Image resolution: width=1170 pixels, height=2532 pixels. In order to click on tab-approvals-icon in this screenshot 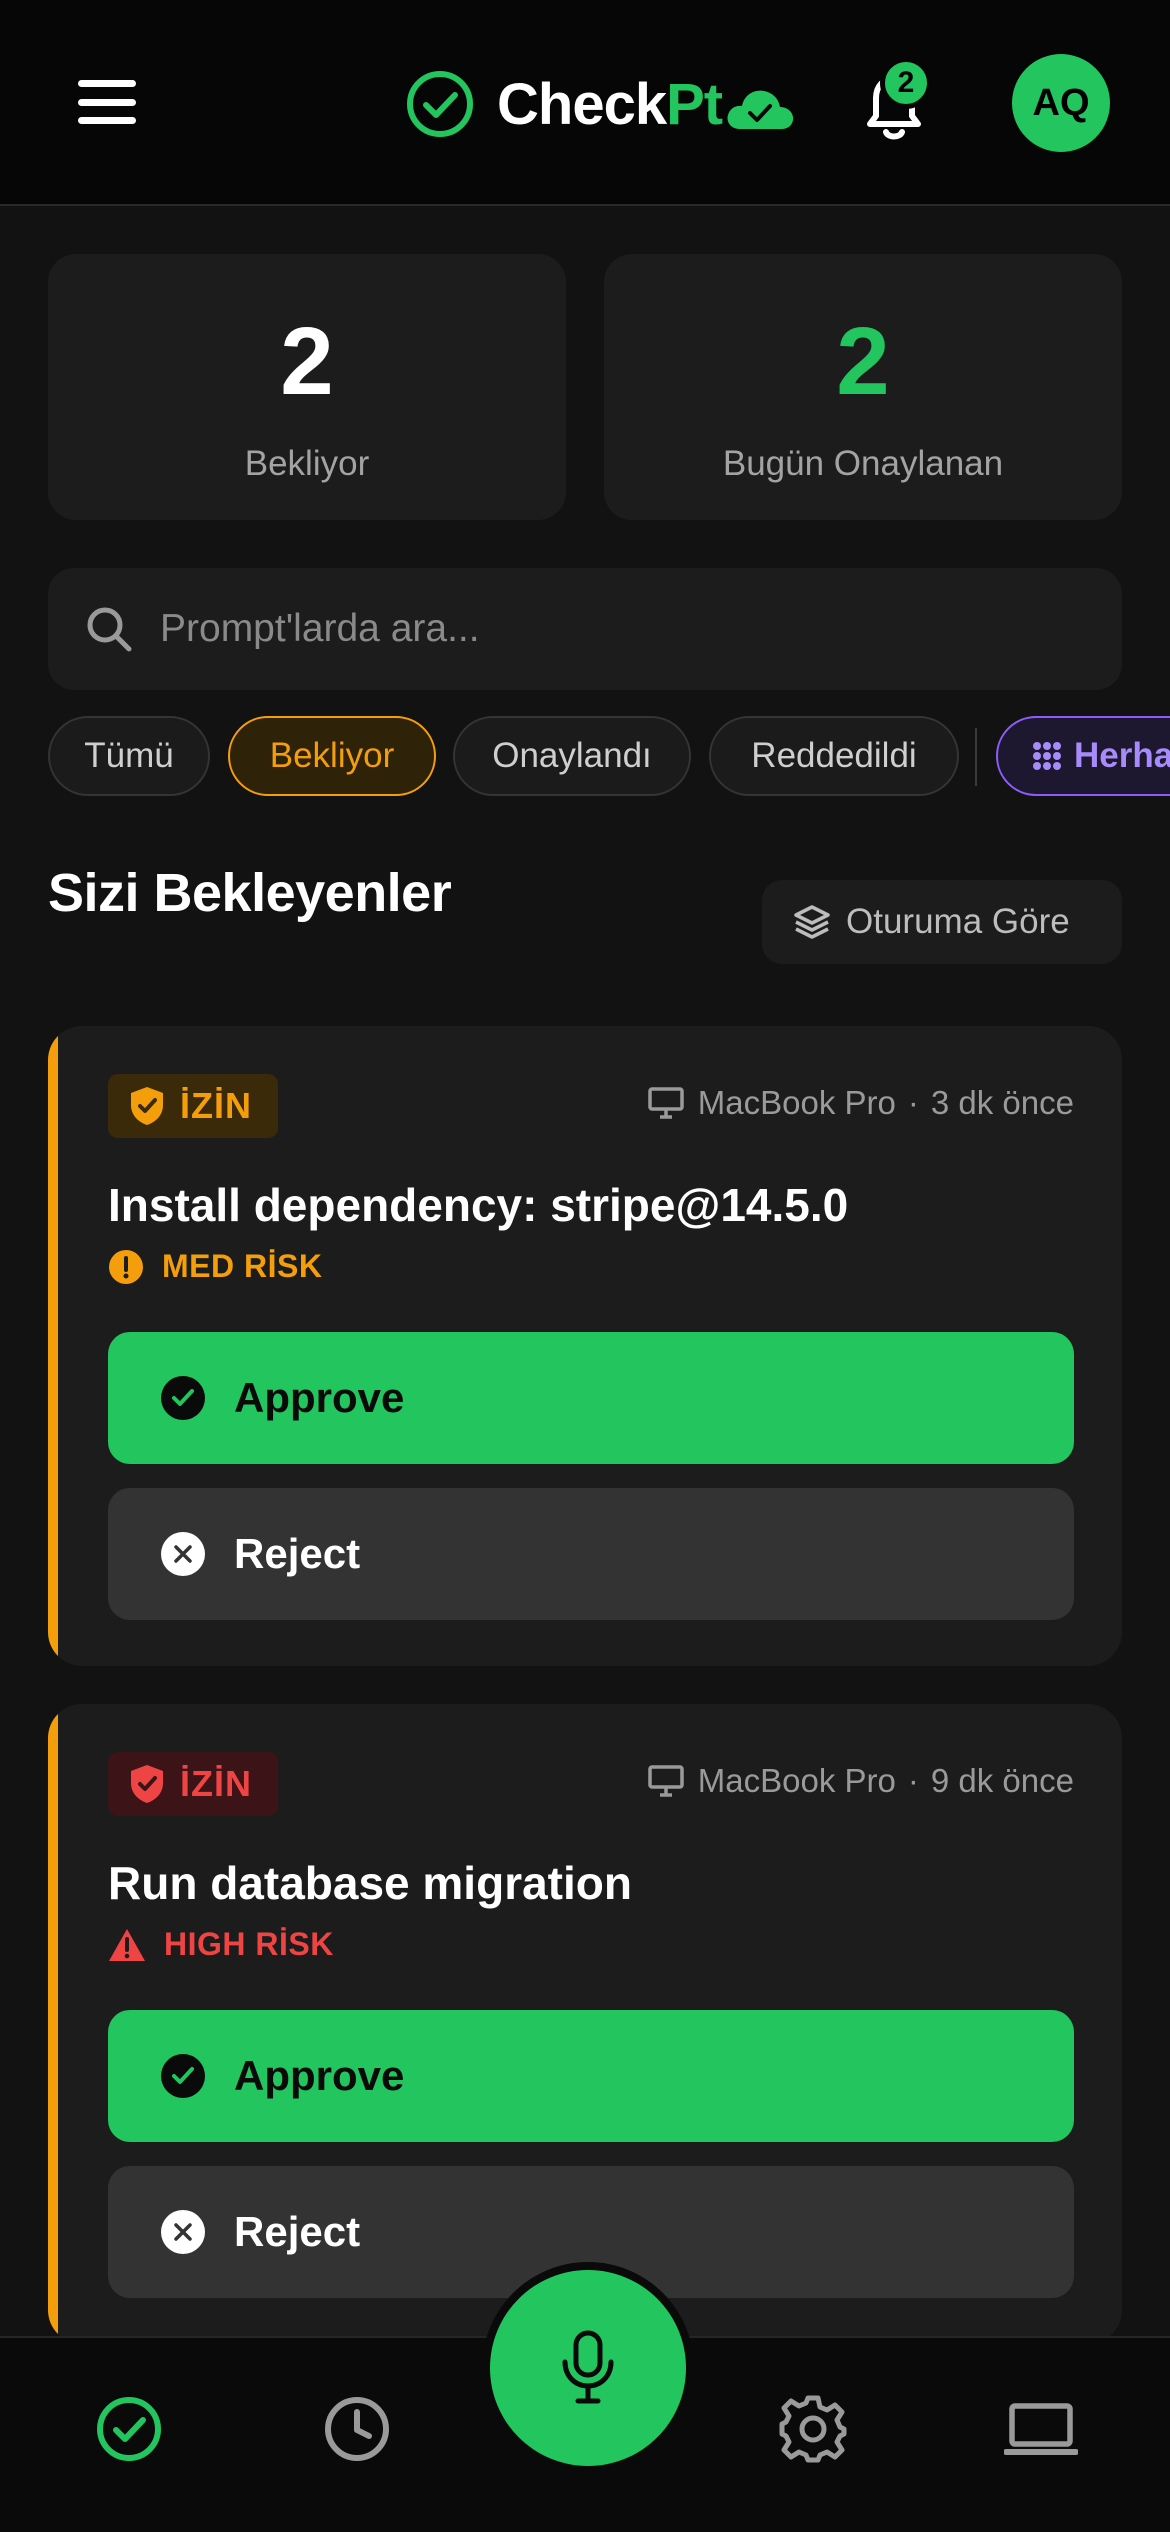, I will do `click(129, 2429)`.